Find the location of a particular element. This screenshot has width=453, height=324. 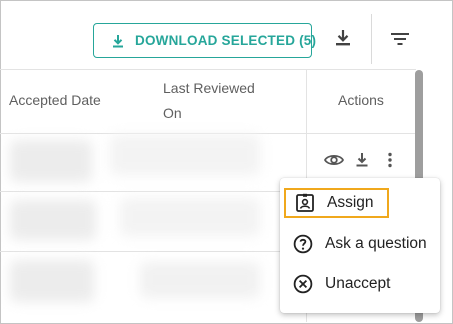

menu-item-label: Unaccept is located at coordinates (358, 283).